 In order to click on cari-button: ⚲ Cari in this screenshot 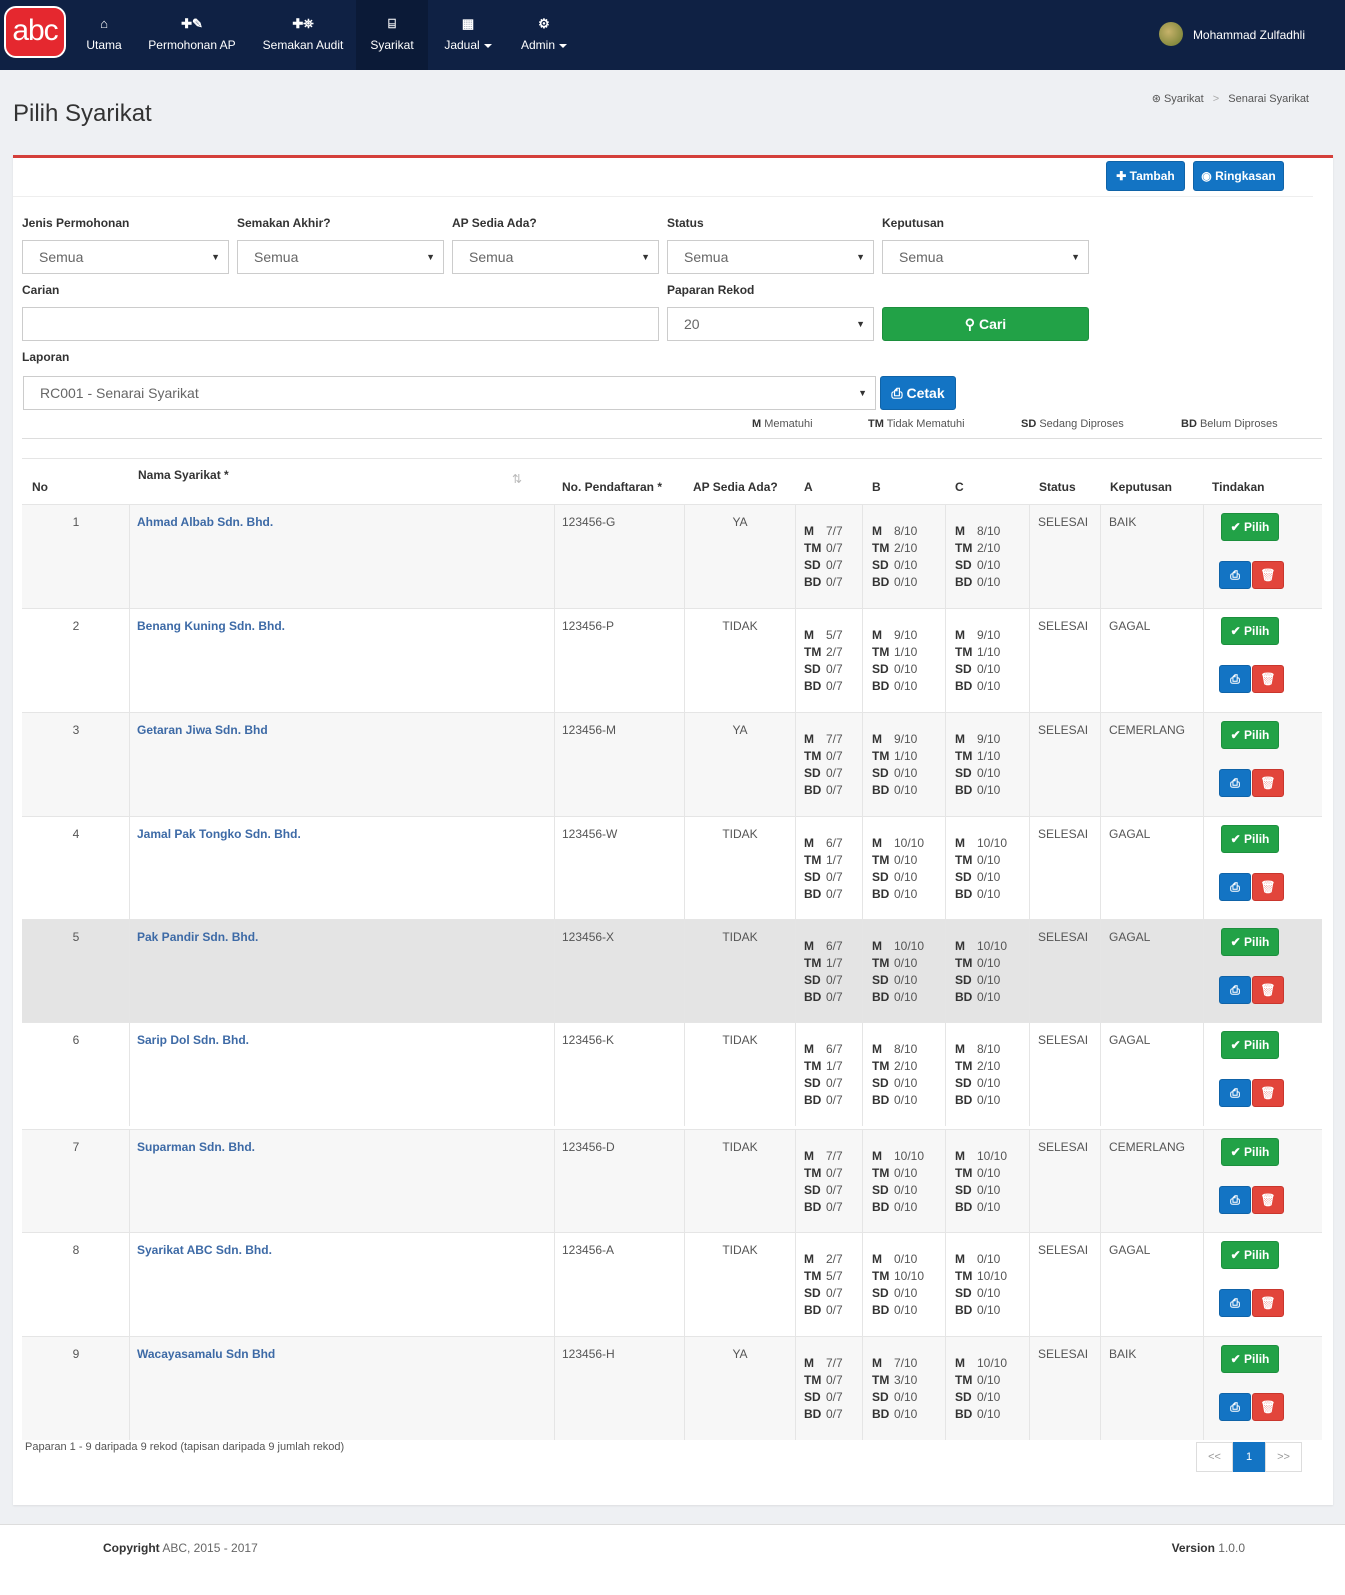, I will do `click(985, 324)`.